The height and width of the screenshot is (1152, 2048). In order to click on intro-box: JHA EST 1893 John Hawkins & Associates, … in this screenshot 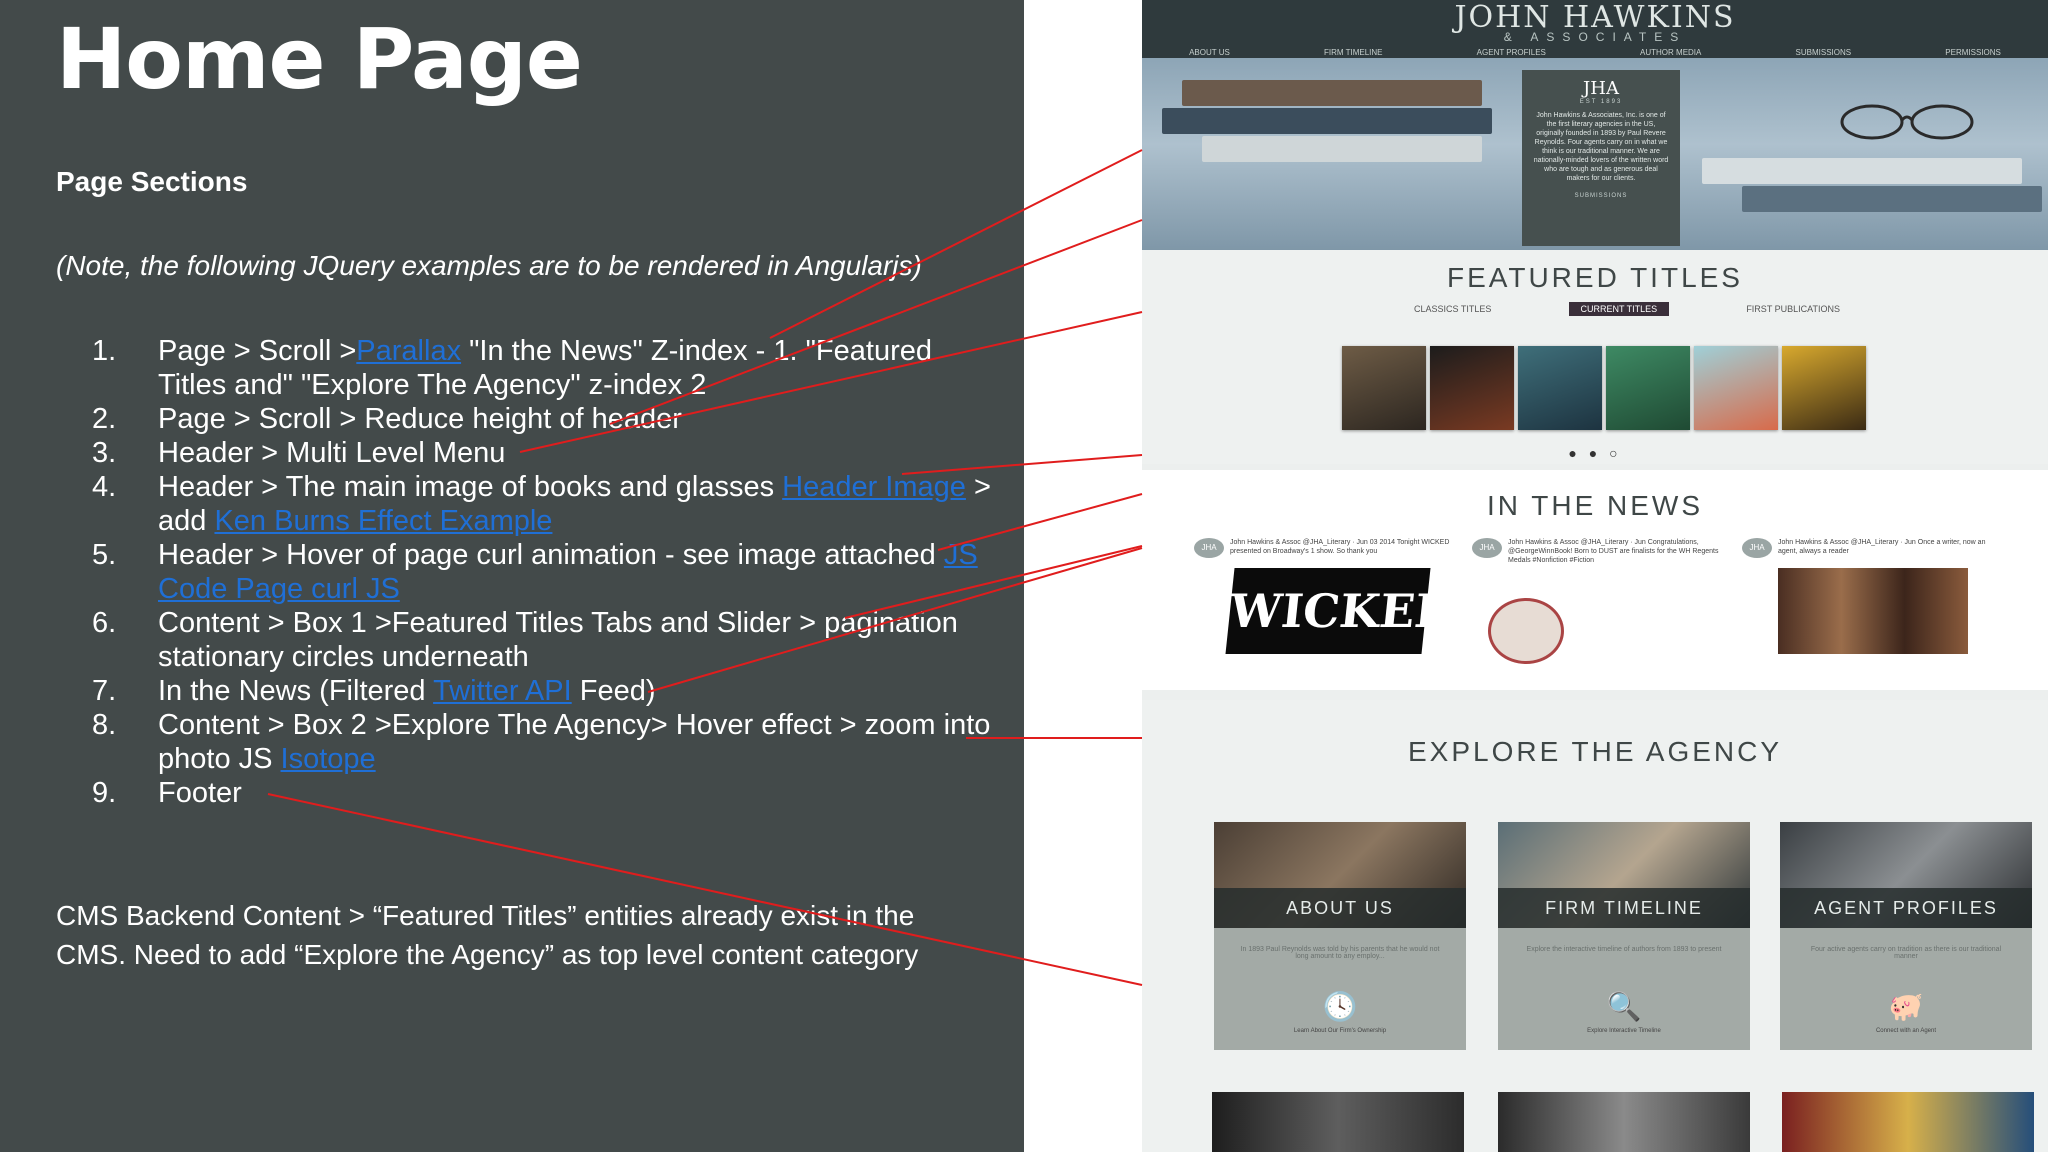, I will do `click(1601, 158)`.